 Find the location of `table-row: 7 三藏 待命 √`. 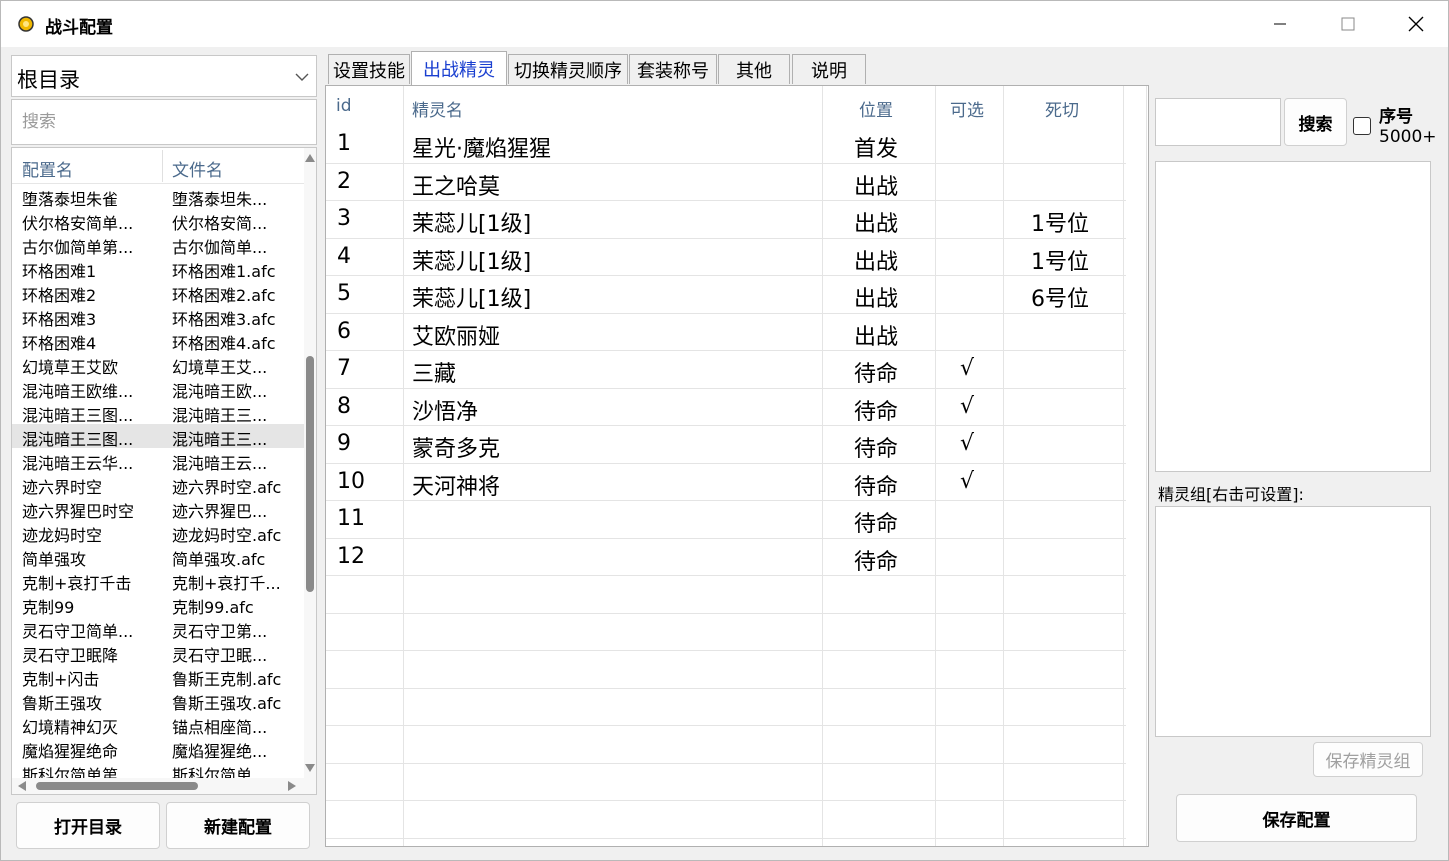

table-row: 7 三藏 待命 √ is located at coordinates (726, 370).